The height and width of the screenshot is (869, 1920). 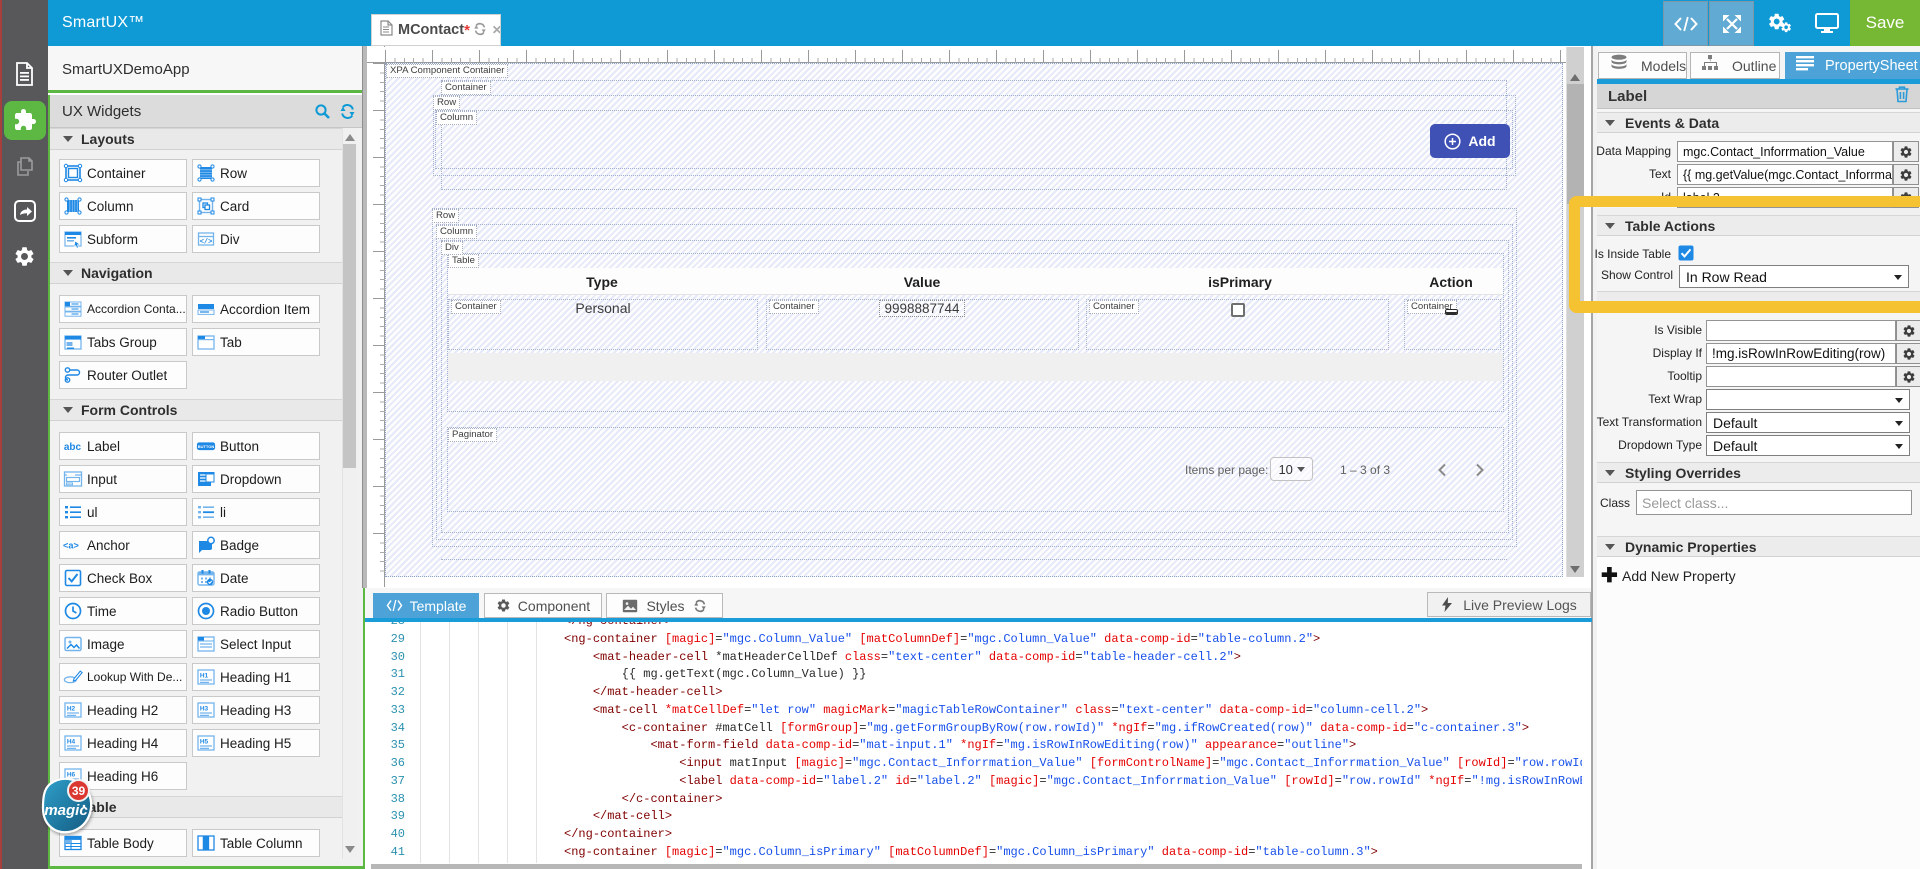 What do you see at coordinates (71, 742) in the screenshot?
I see `svg-text: H4` at bounding box center [71, 742].